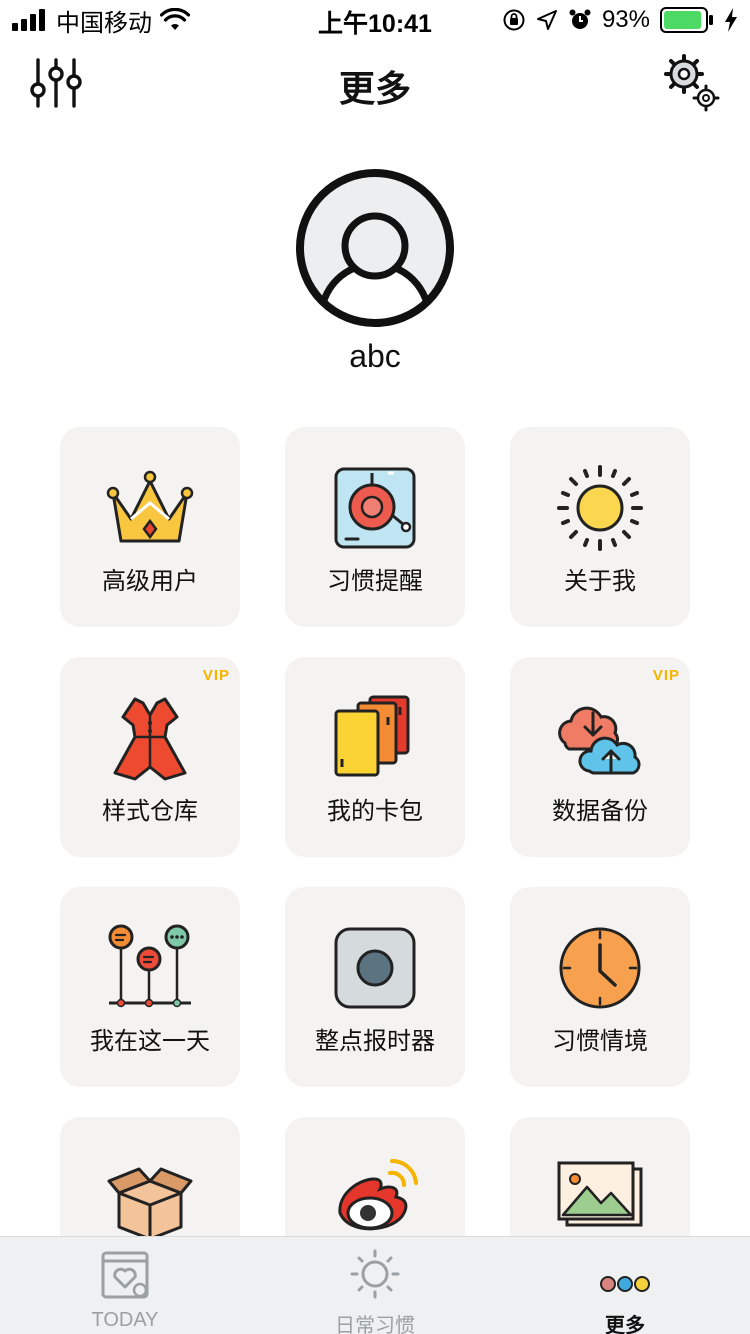  I want to click on clock-icon, so click(600, 968).